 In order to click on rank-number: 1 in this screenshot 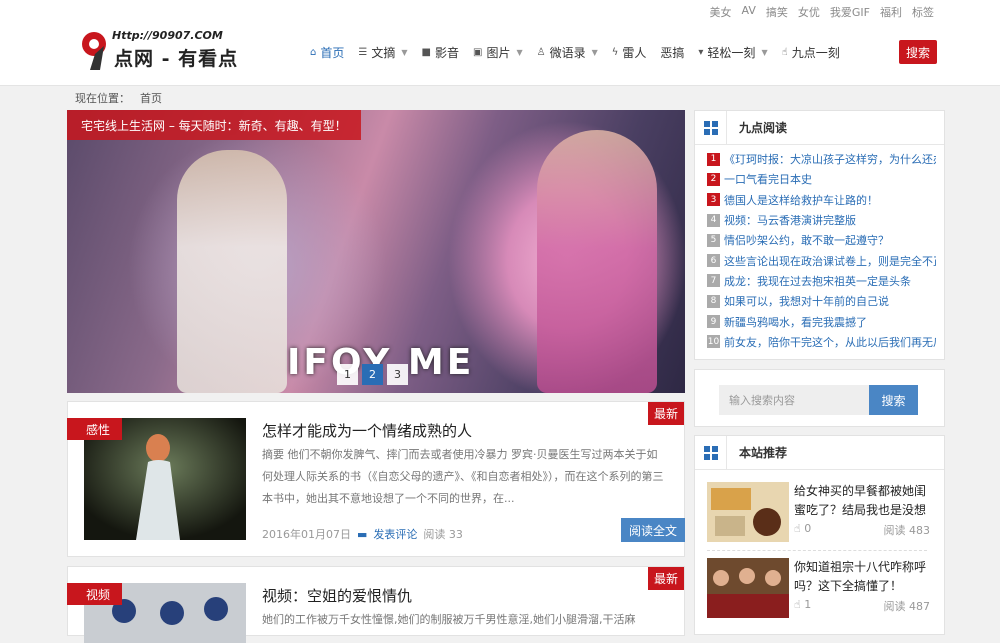, I will do `click(713, 159)`.